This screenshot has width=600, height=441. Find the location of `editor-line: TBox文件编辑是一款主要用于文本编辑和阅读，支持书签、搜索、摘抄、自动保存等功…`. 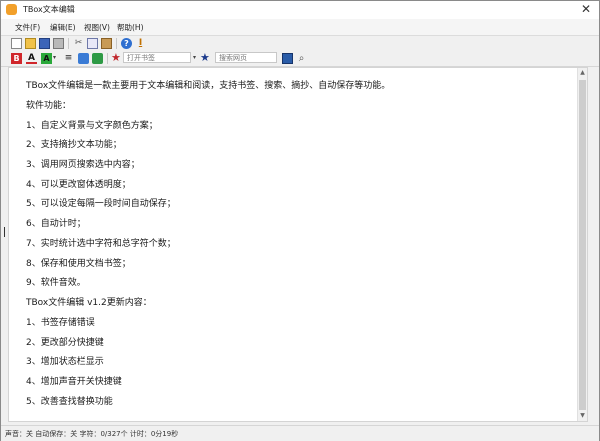

editor-line: TBox文件编辑是一款主要用于文本编辑和阅读，支持书签、搜索、摘抄、自动保存等功… is located at coordinates (208, 86).